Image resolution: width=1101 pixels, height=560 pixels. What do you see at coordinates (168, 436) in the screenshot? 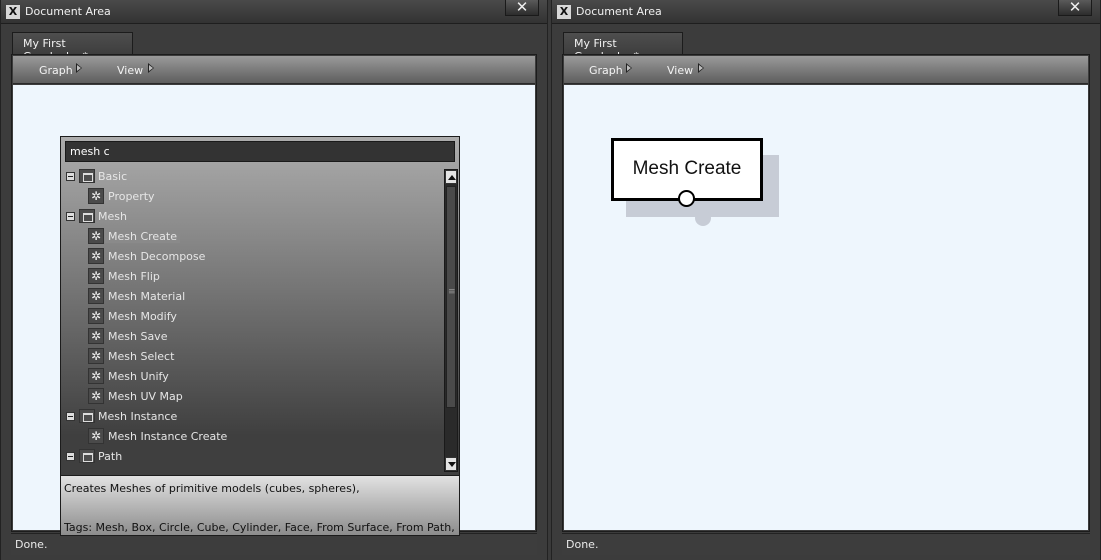
I see `tree-item-label: Mesh Instance Create` at bounding box center [168, 436].